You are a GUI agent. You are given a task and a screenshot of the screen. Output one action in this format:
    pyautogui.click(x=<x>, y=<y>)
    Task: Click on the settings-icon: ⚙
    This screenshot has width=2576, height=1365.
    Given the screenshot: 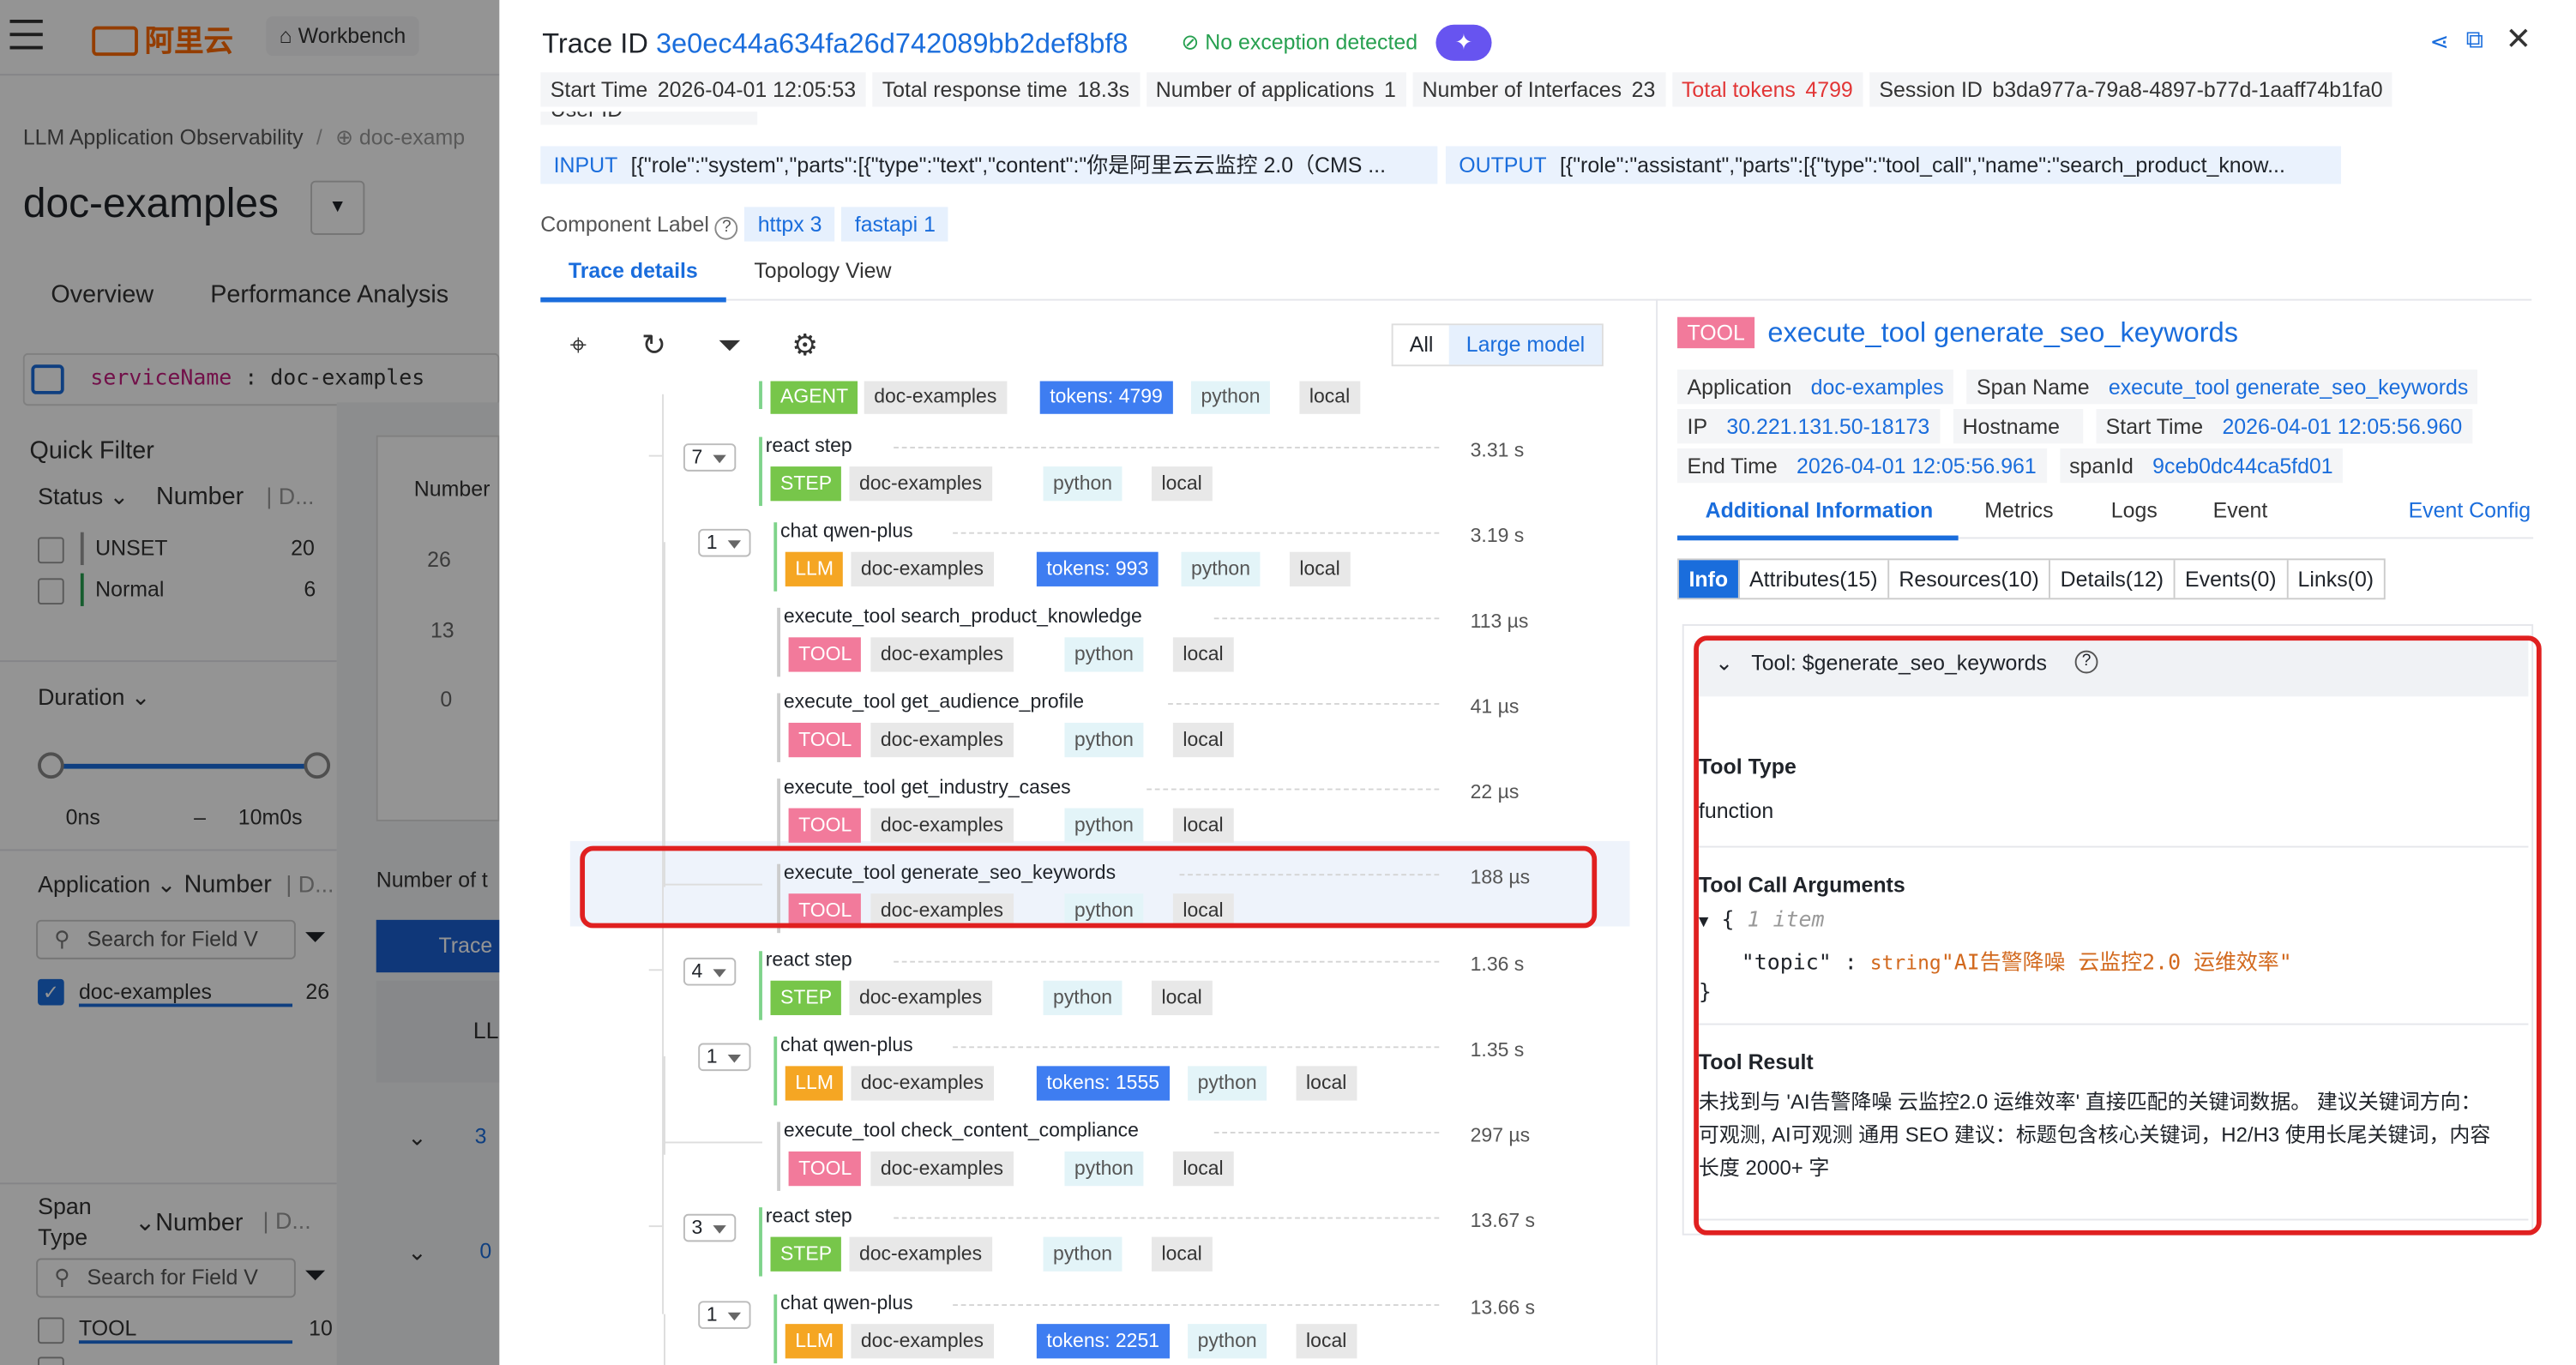 What is the action you would take?
    pyautogui.click(x=805, y=346)
    